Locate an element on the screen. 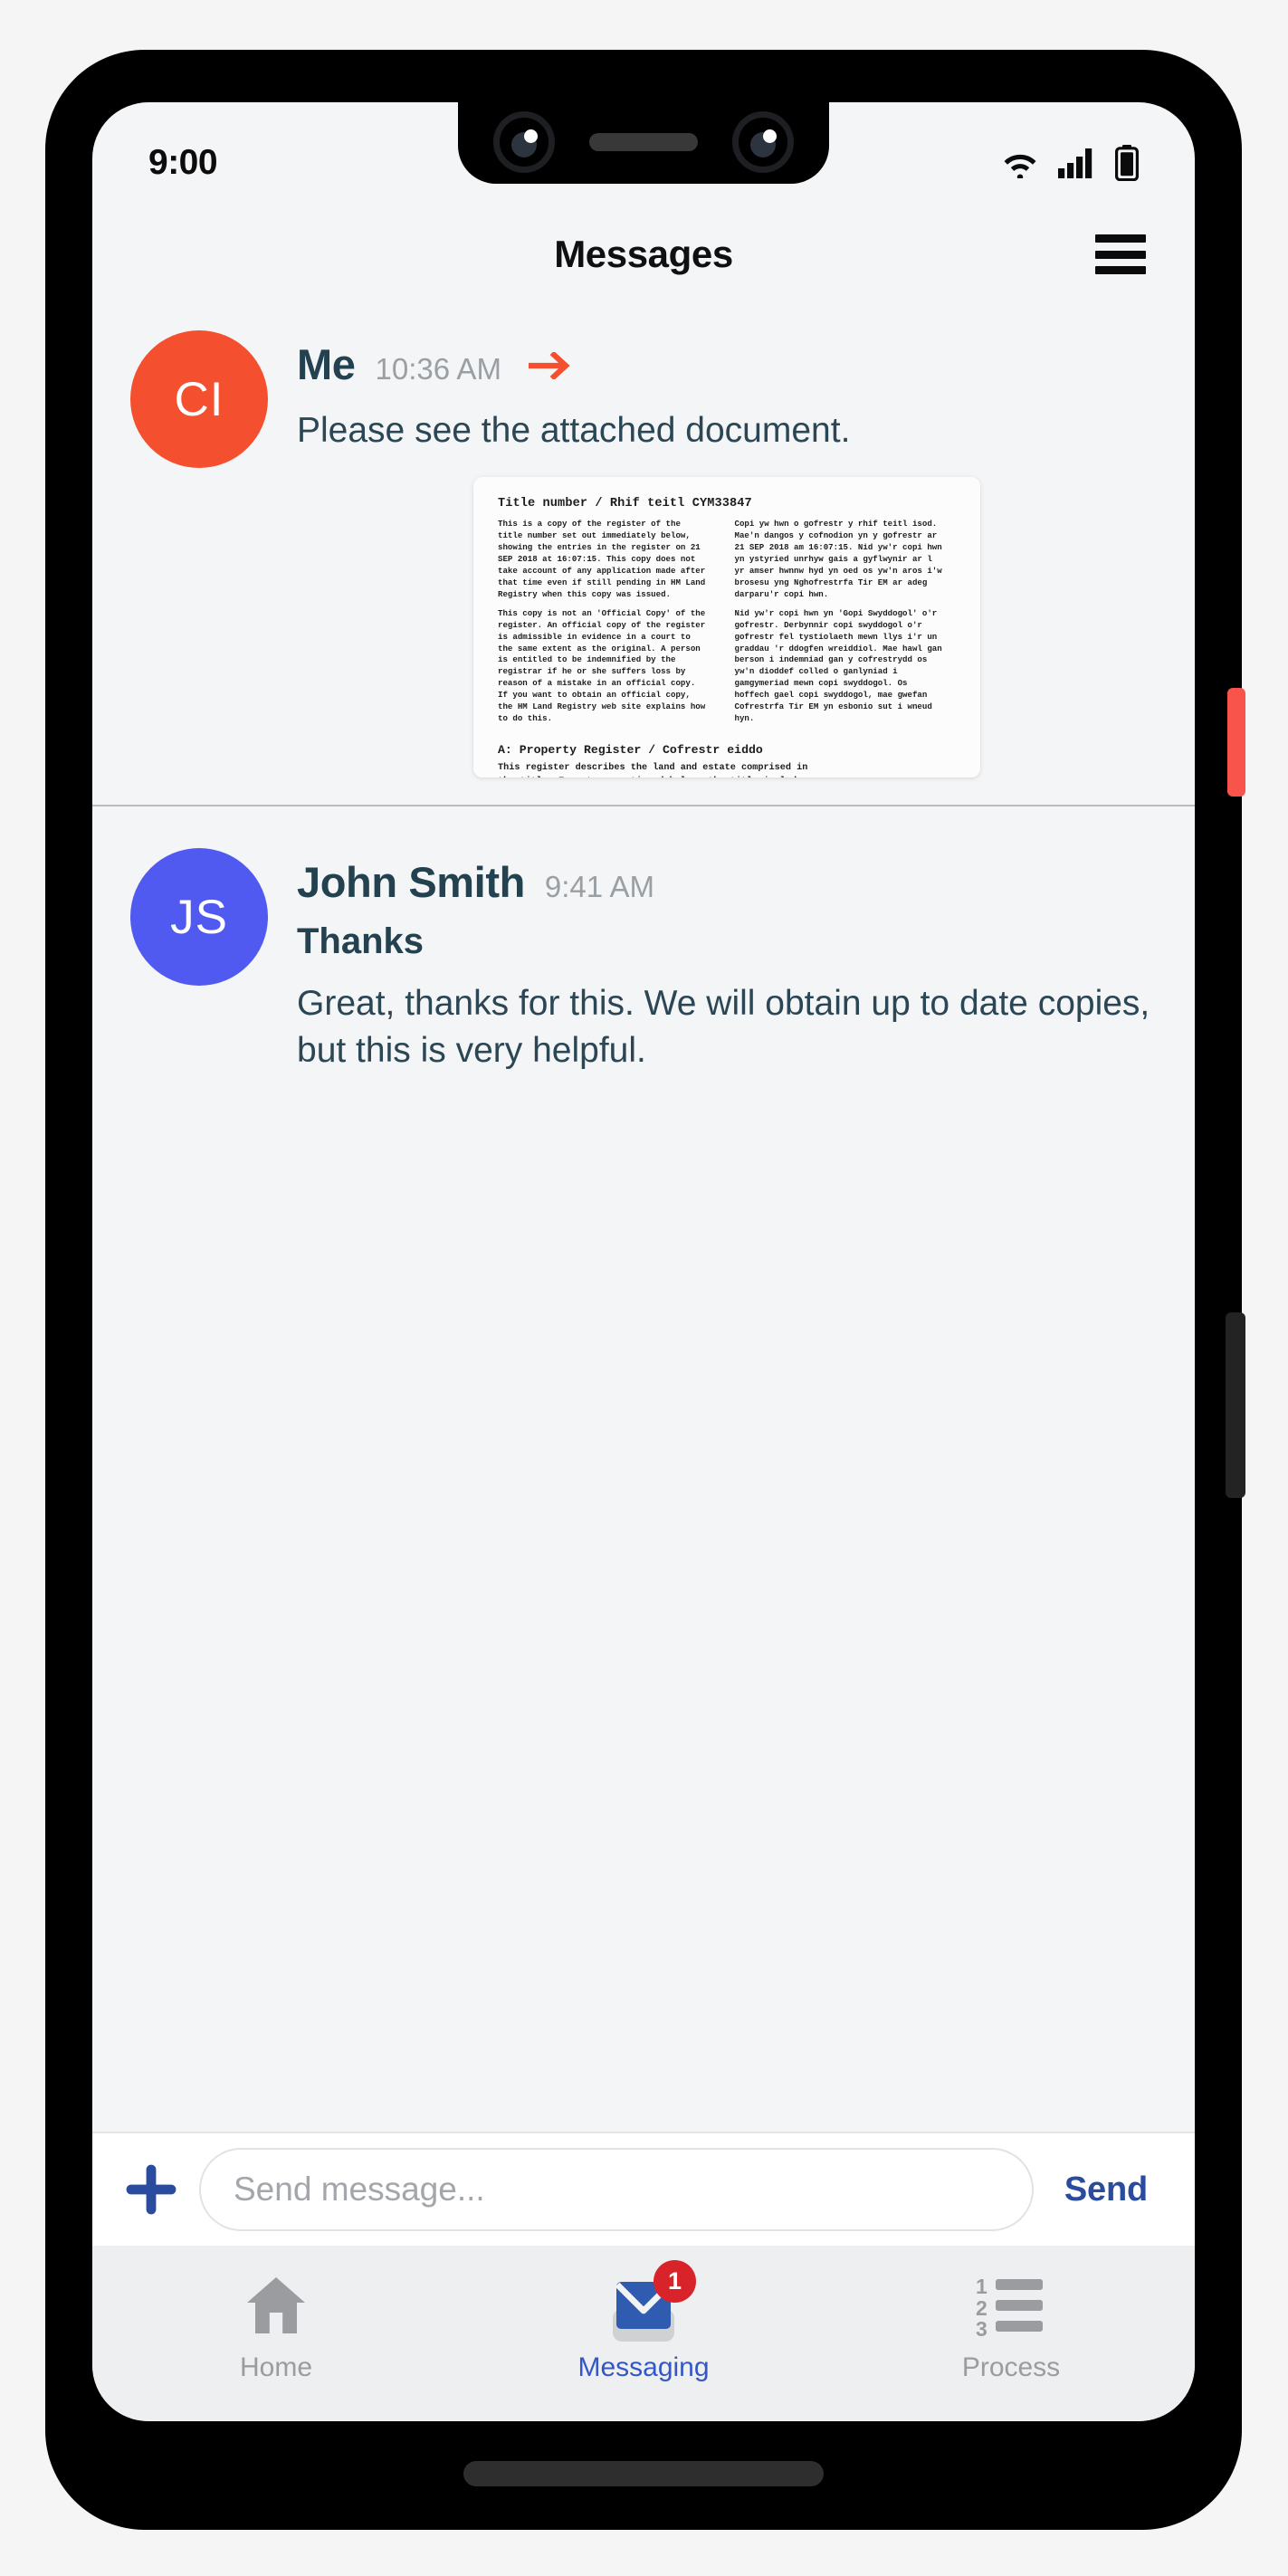 The width and height of the screenshot is (1288, 2576). home-indicator is located at coordinates (643, 2473).